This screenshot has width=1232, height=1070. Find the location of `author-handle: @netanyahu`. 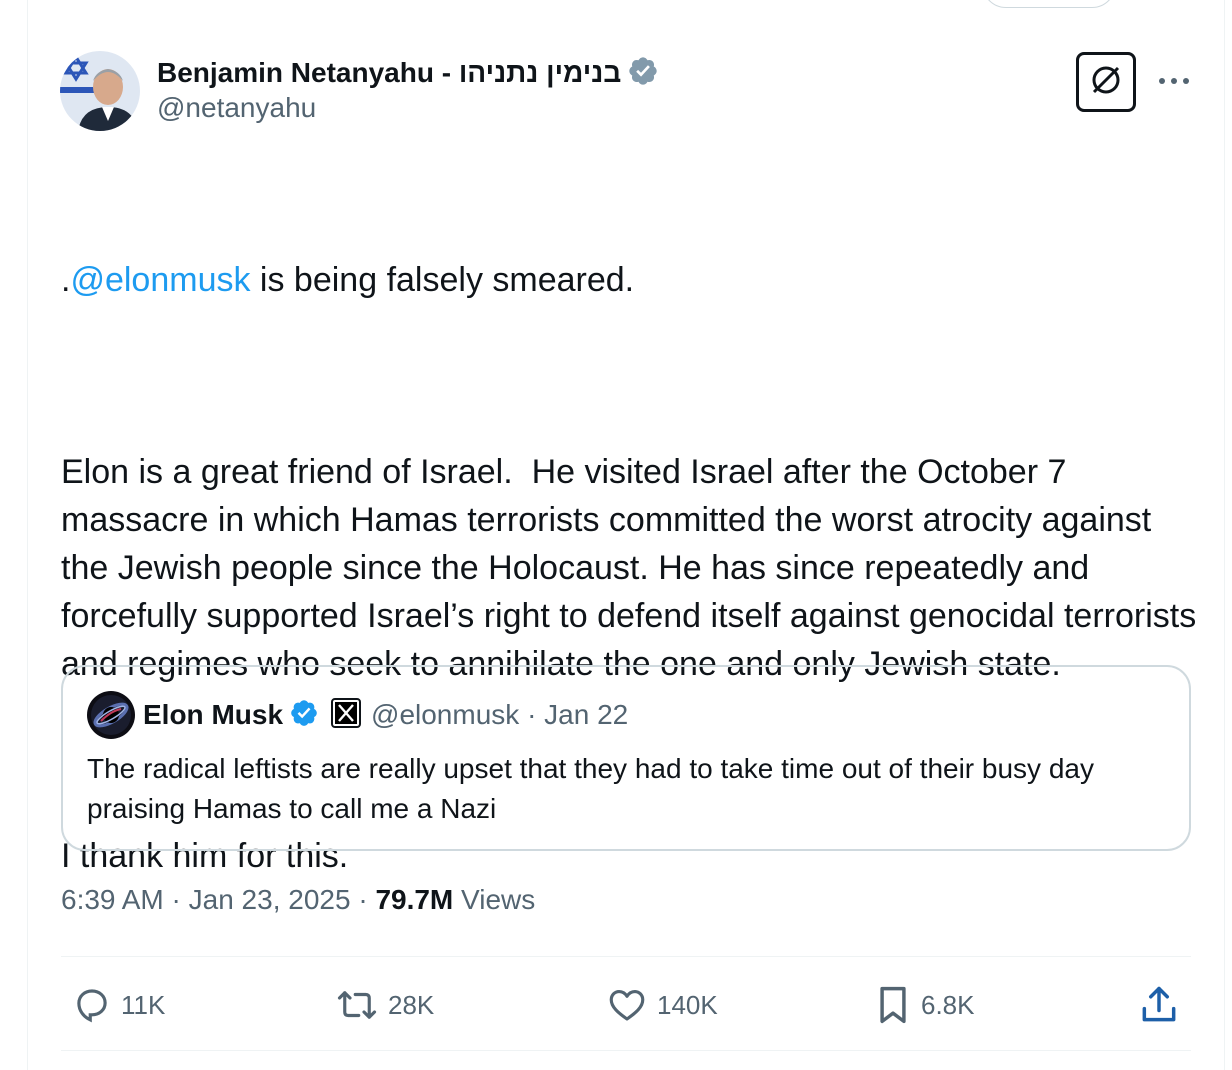

author-handle: @netanyahu is located at coordinates (408, 108).